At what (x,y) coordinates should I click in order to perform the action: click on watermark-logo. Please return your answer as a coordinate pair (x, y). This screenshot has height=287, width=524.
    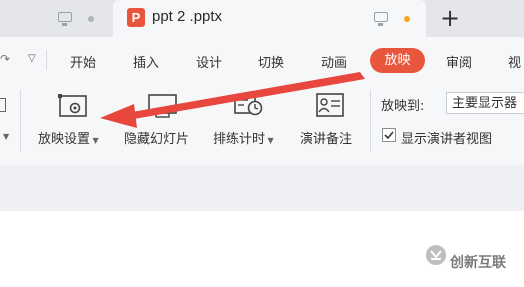
    Looking at the image, I should click on (436, 255).